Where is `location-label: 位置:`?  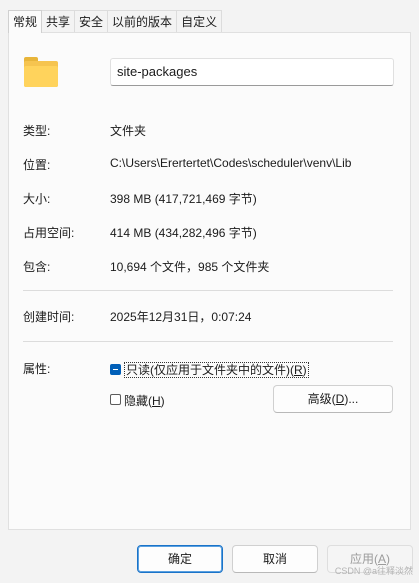 location-label: 位置: is located at coordinates (37, 165).